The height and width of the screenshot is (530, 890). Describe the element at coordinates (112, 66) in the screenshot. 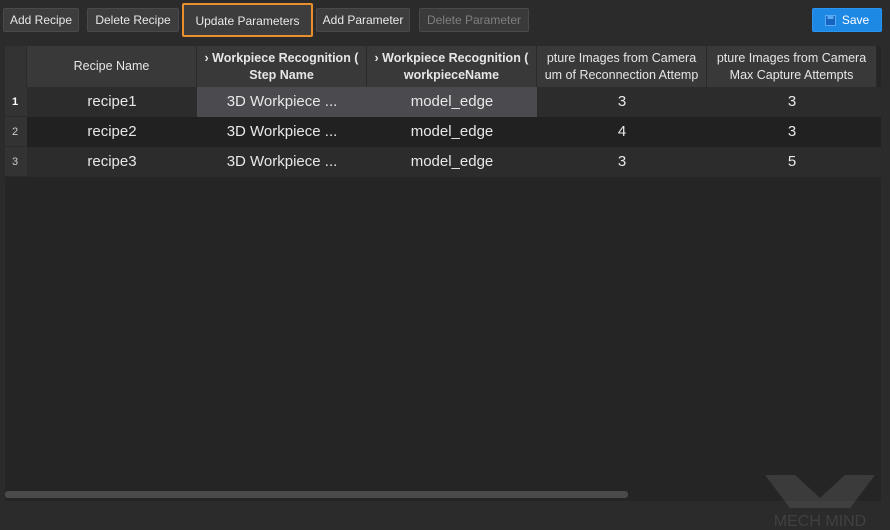

I see `column-header-recipe-name: Recipe Name` at that location.